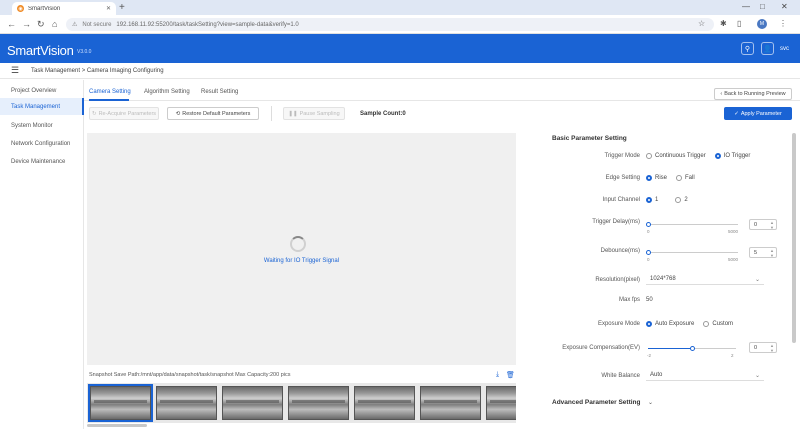 The height and width of the screenshot is (429, 800). What do you see at coordinates (298, 244) in the screenshot?
I see `loading-spinner-icon` at bounding box center [298, 244].